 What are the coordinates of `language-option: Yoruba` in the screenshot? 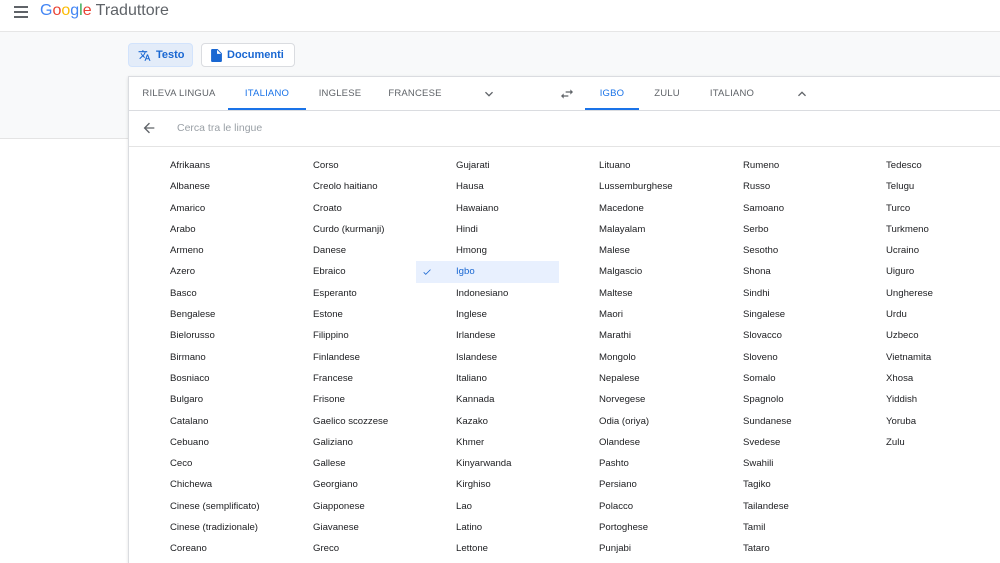 It's located at (917, 421).